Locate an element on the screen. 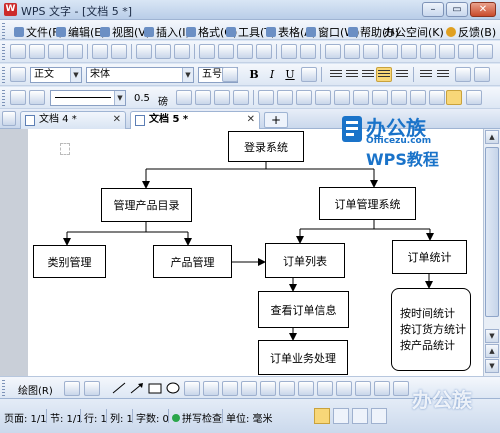 Image resolution: width=500 pixels, height=433 pixels. align-center-icon is located at coordinates (352, 74).